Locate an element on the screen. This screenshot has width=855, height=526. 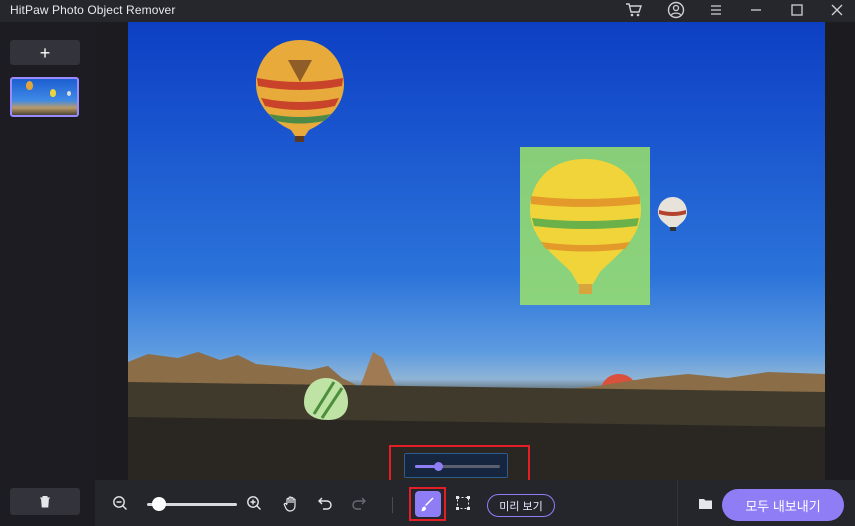
zoom-in-icon is located at coordinates (254, 503).